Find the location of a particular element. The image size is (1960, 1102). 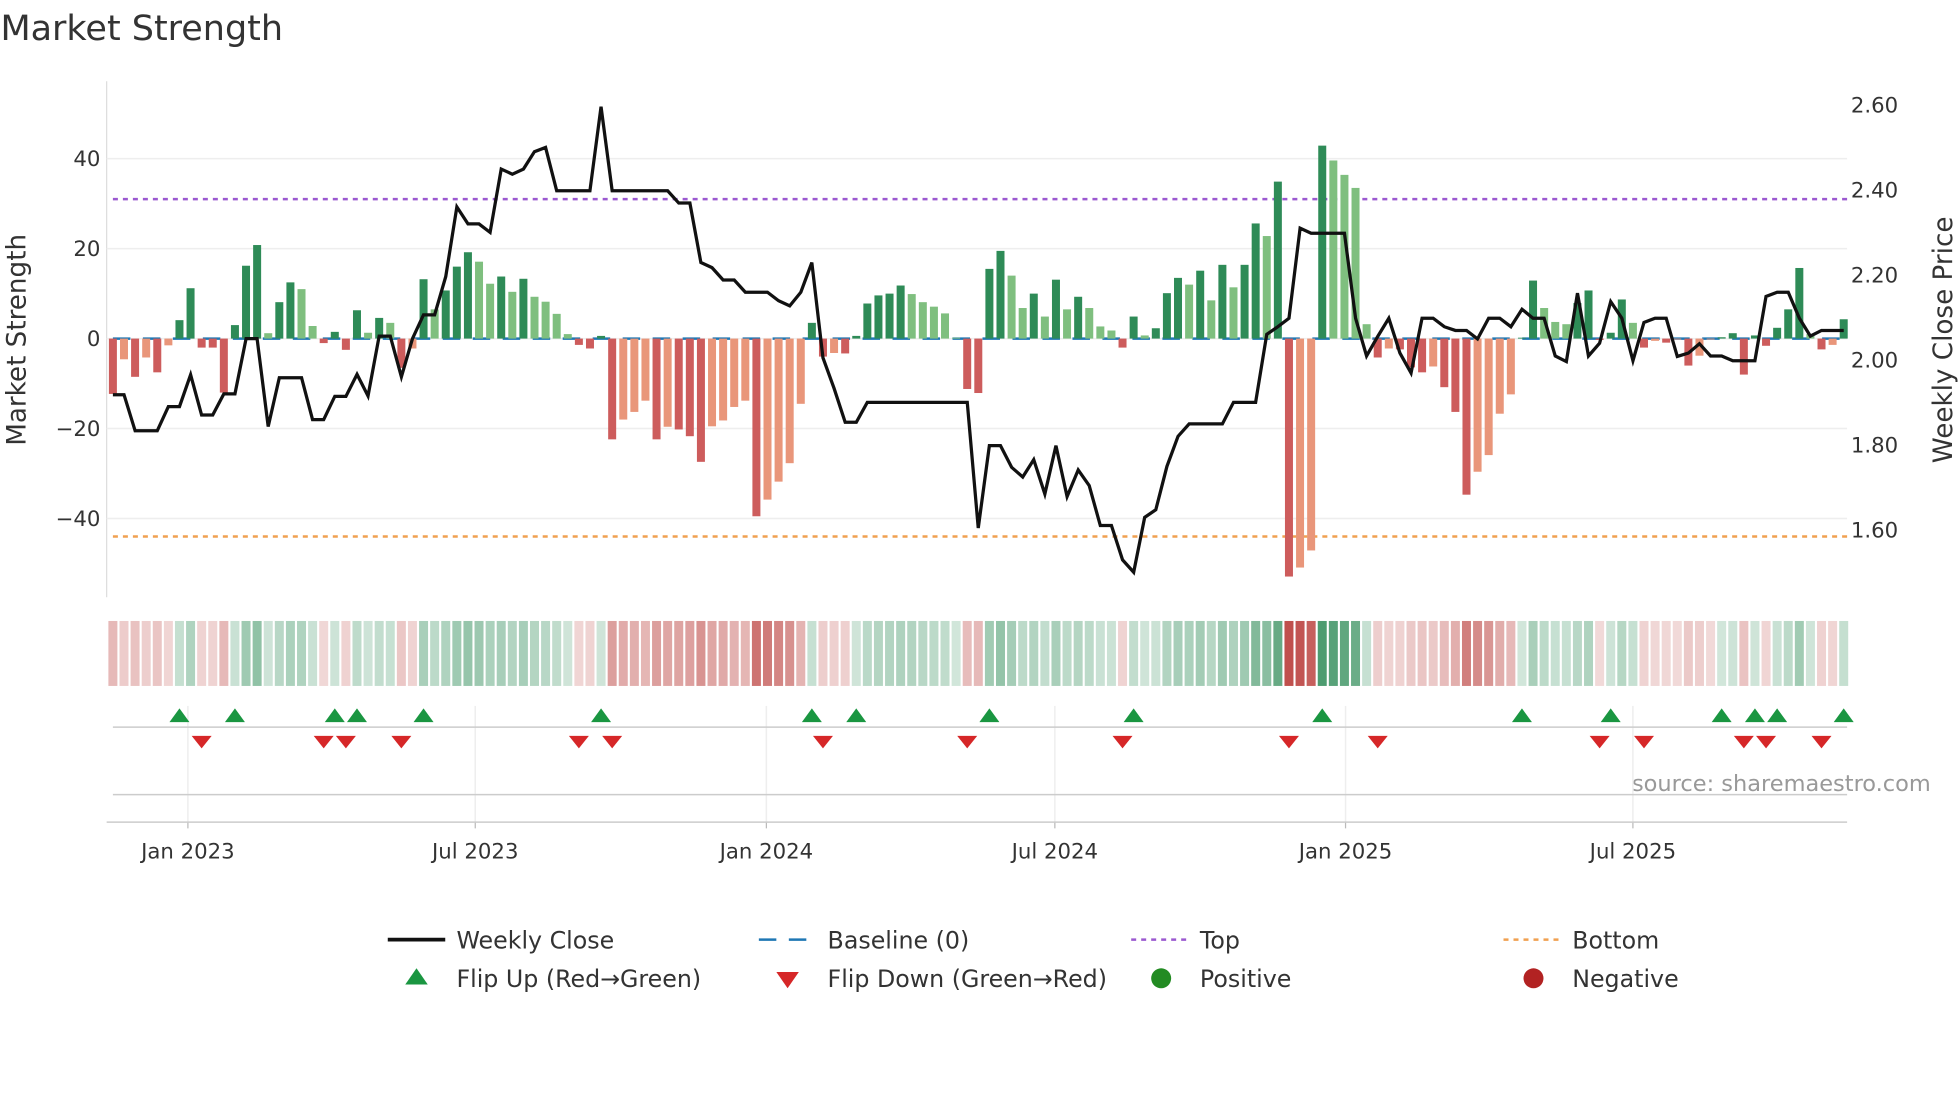

legend-label: Bottom is located at coordinates (1615, 940).